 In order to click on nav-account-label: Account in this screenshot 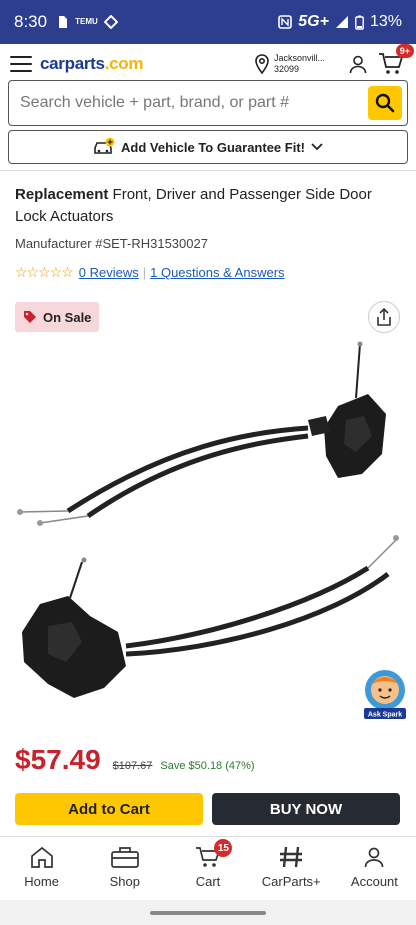, I will do `click(374, 881)`.